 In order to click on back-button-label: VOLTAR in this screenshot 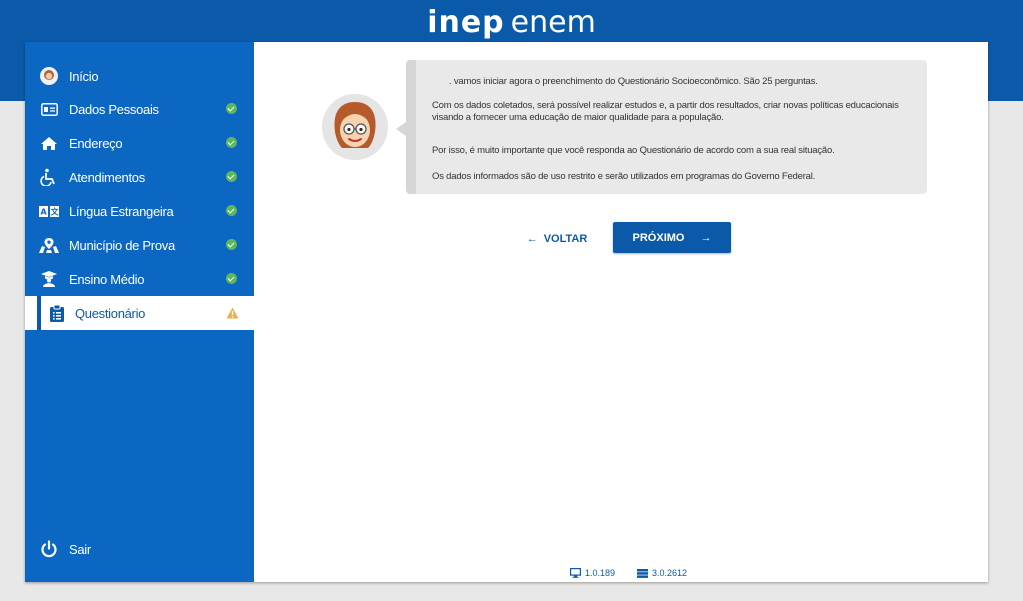, I will do `click(565, 239)`.